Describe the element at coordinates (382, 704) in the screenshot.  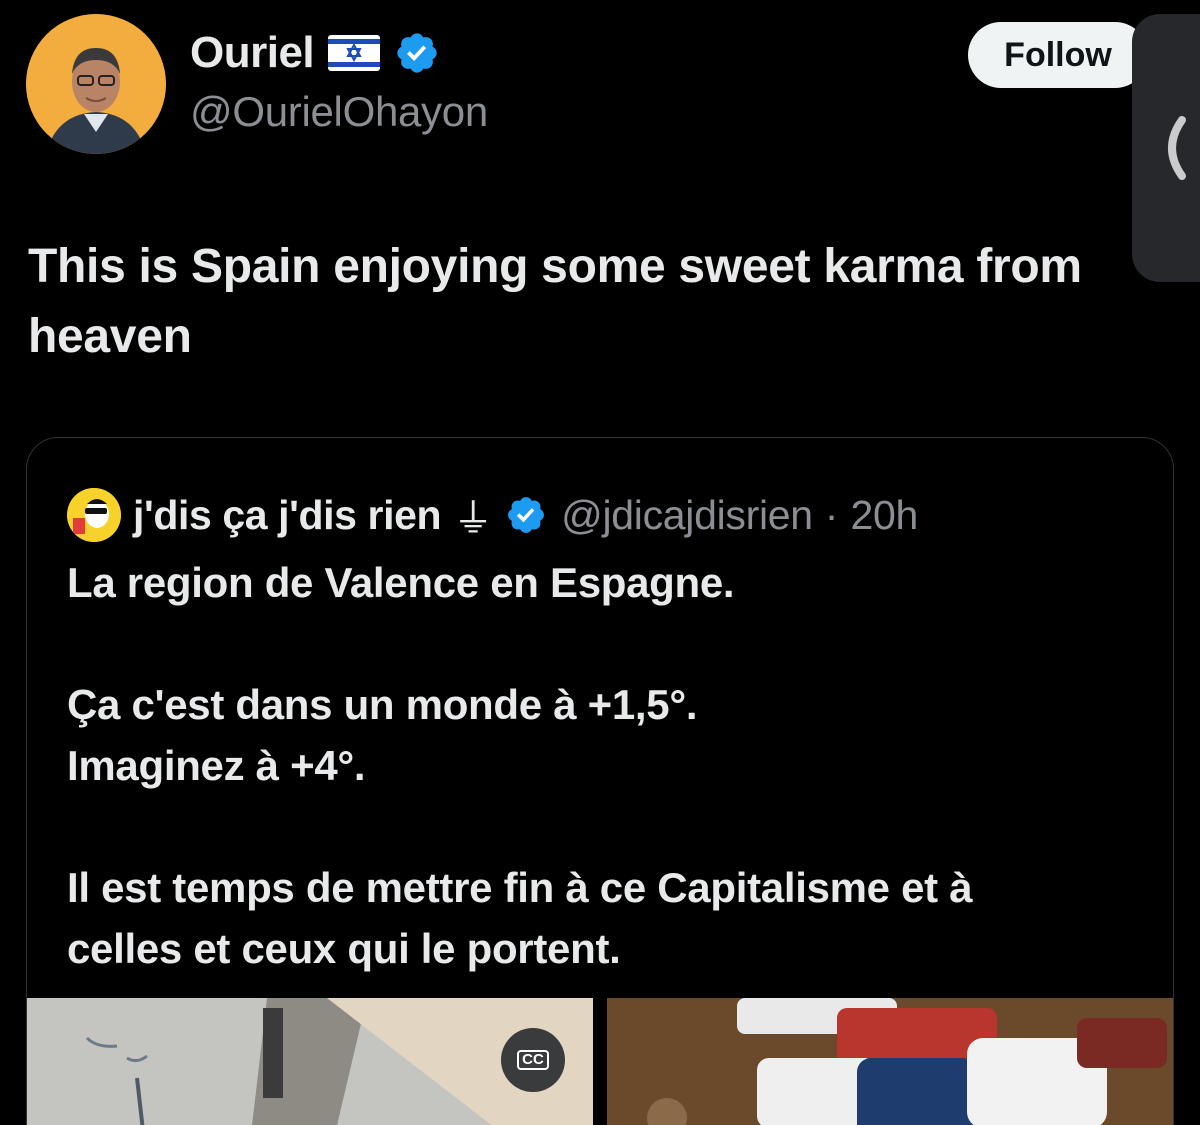
I see `quoted-text-line: Ça c'est dans un monde à +1,5°.` at that location.